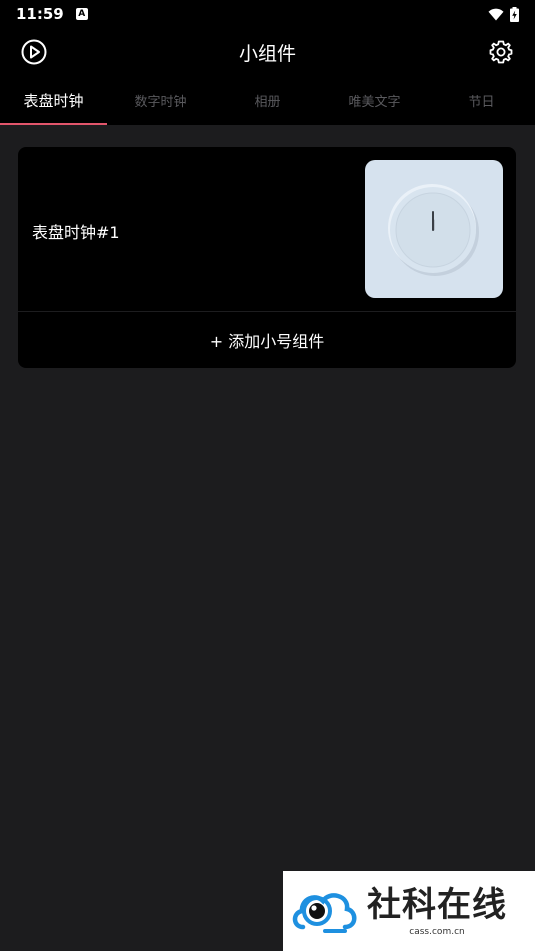 This screenshot has height=951, width=535. What do you see at coordinates (437, 905) in the screenshot?
I see `watermark-title: 社科在线` at bounding box center [437, 905].